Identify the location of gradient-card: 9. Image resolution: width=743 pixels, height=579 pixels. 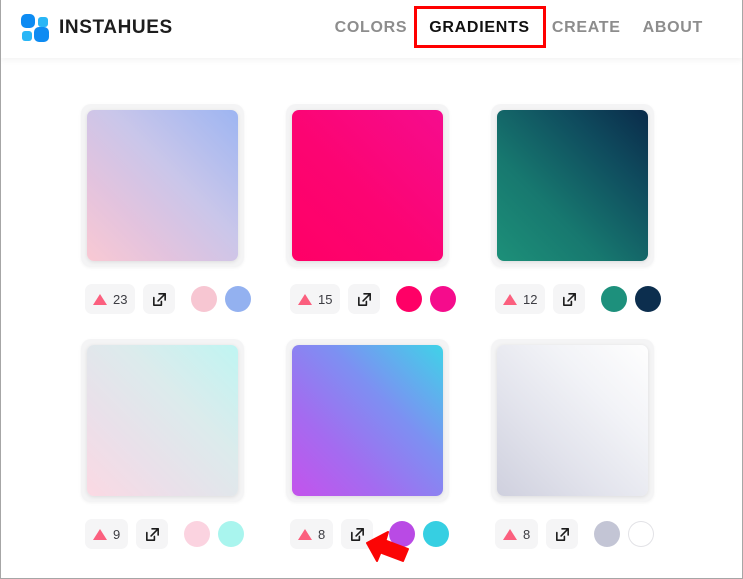
(168, 456).